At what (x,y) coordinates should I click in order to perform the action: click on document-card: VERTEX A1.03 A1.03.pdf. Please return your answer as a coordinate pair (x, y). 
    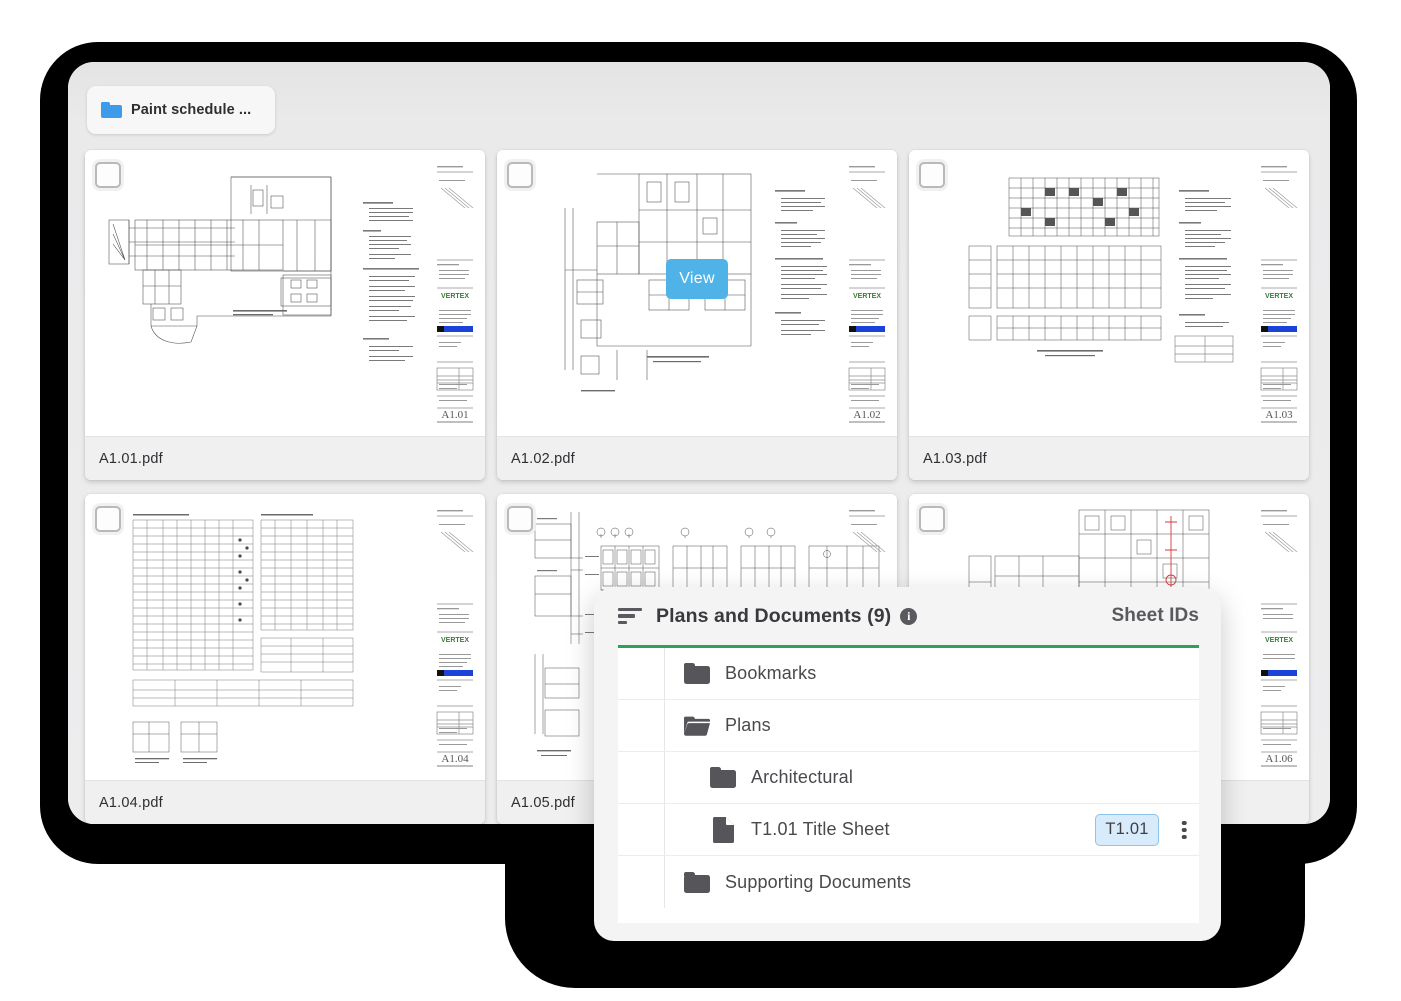
    Looking at the image, I should click on (1109, 315).